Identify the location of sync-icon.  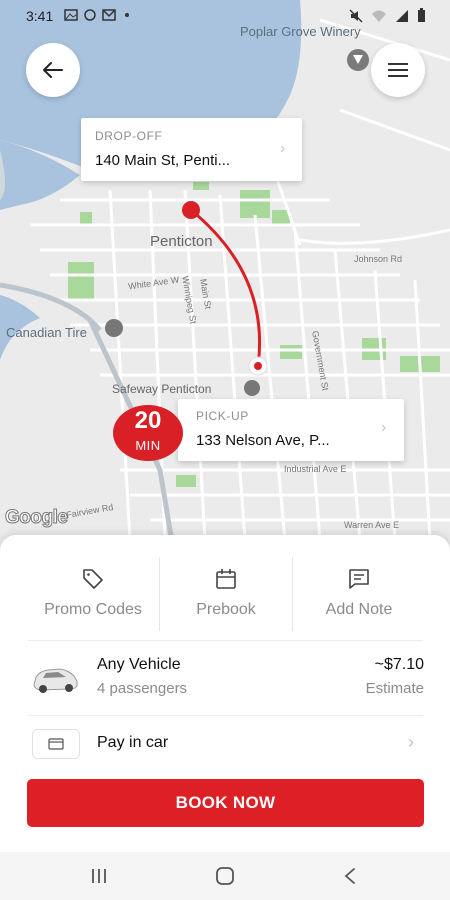
(90, 15).